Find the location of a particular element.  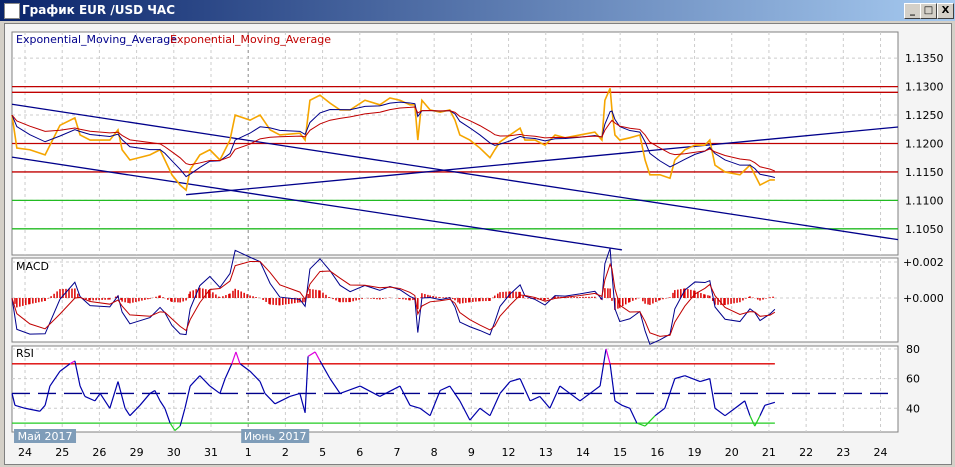

month-label: Июнь 2017 is located at coordinates (275, 436).